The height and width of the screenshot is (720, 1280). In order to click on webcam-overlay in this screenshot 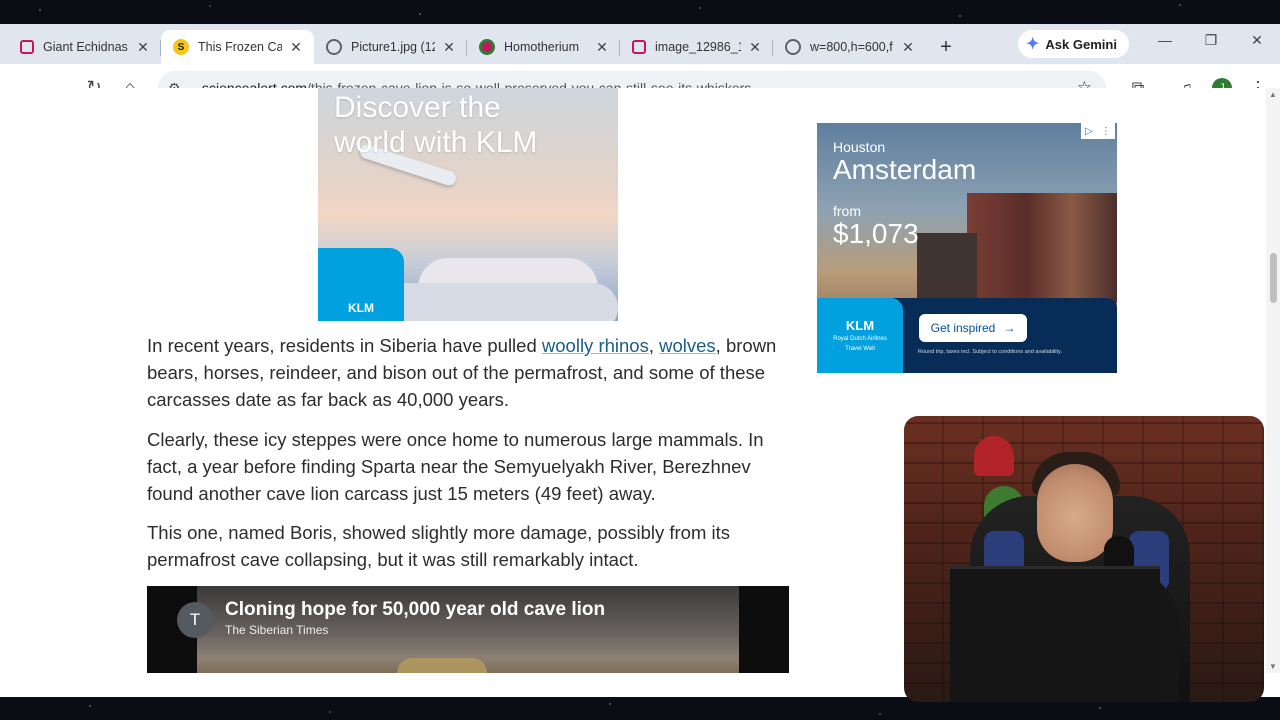, I will do `click(1084, 559)`.